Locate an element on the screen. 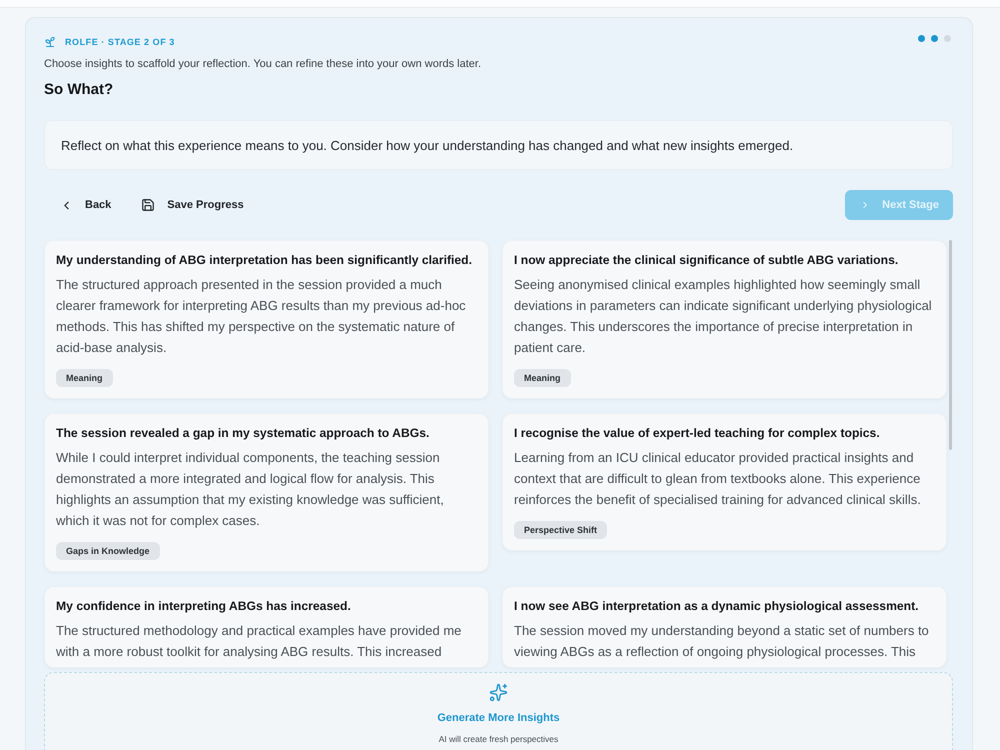 The image size is (1000, 750). stage-subtitle: Choose insights to scaffold your reflection. You can refine these into your own words later. is located at coordinates (262, 64).